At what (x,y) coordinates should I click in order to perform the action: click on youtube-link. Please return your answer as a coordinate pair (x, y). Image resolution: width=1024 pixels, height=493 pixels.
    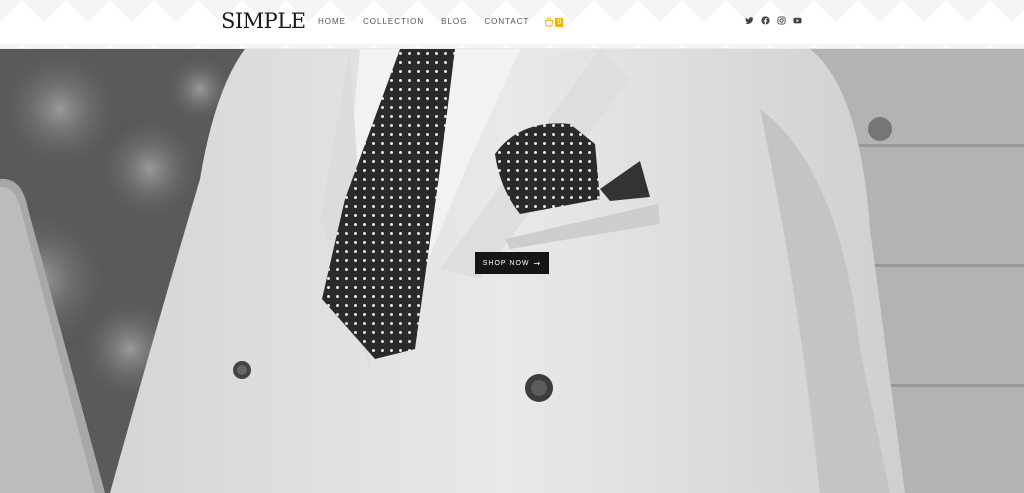
    Looking at the image, I should click on (797, 20).